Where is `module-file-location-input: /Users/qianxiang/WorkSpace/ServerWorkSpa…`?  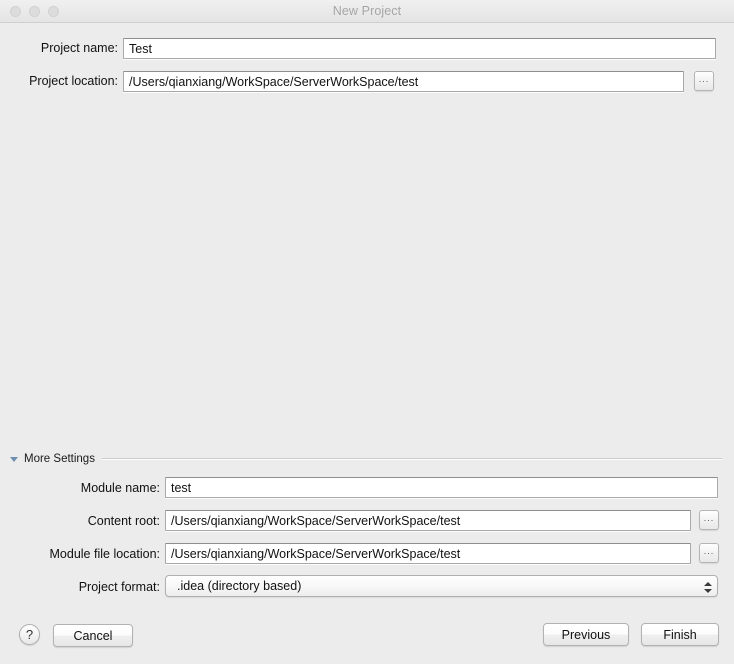
module-file-location-input: /Users/qianxiang/WorkSpace/ServerWorkSpa… is located at coordinates (428, 553).